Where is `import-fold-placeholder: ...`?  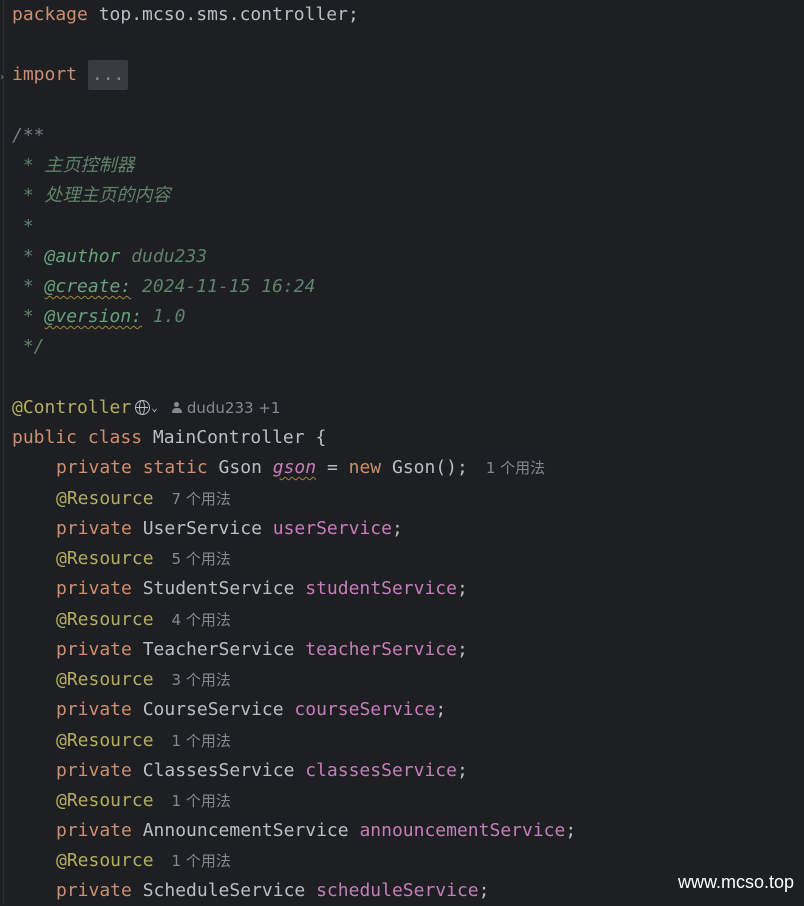
import-fold-placeholder: ... is located at coordinates (108, 75).